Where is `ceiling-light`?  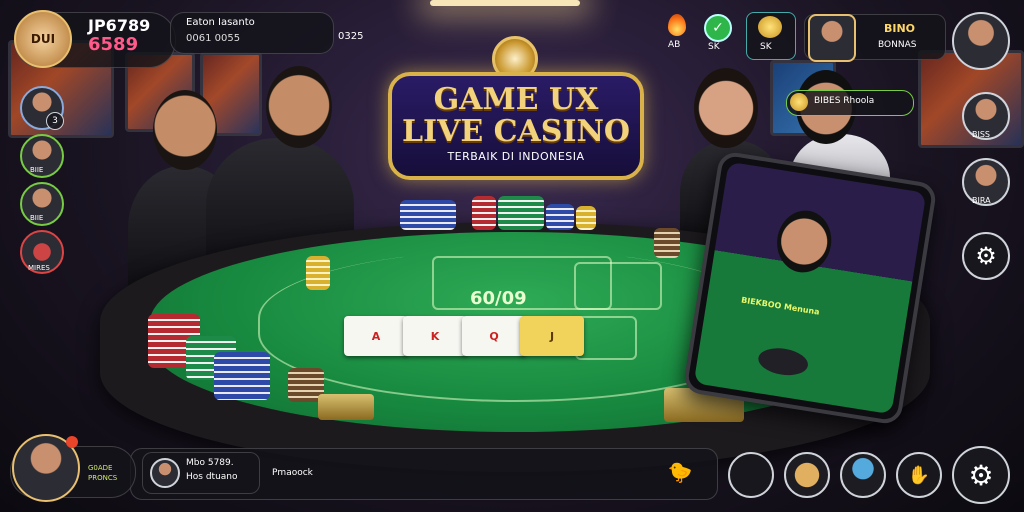
ceiling-light is located at coordinates (505, 3).